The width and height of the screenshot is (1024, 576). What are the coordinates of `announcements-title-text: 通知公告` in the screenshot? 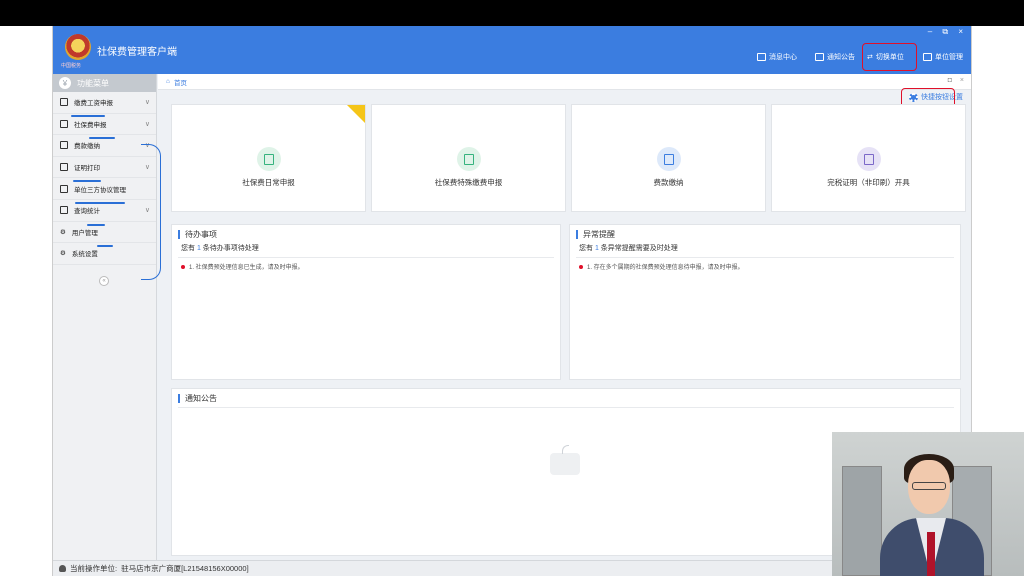 It's located at (201, 398).